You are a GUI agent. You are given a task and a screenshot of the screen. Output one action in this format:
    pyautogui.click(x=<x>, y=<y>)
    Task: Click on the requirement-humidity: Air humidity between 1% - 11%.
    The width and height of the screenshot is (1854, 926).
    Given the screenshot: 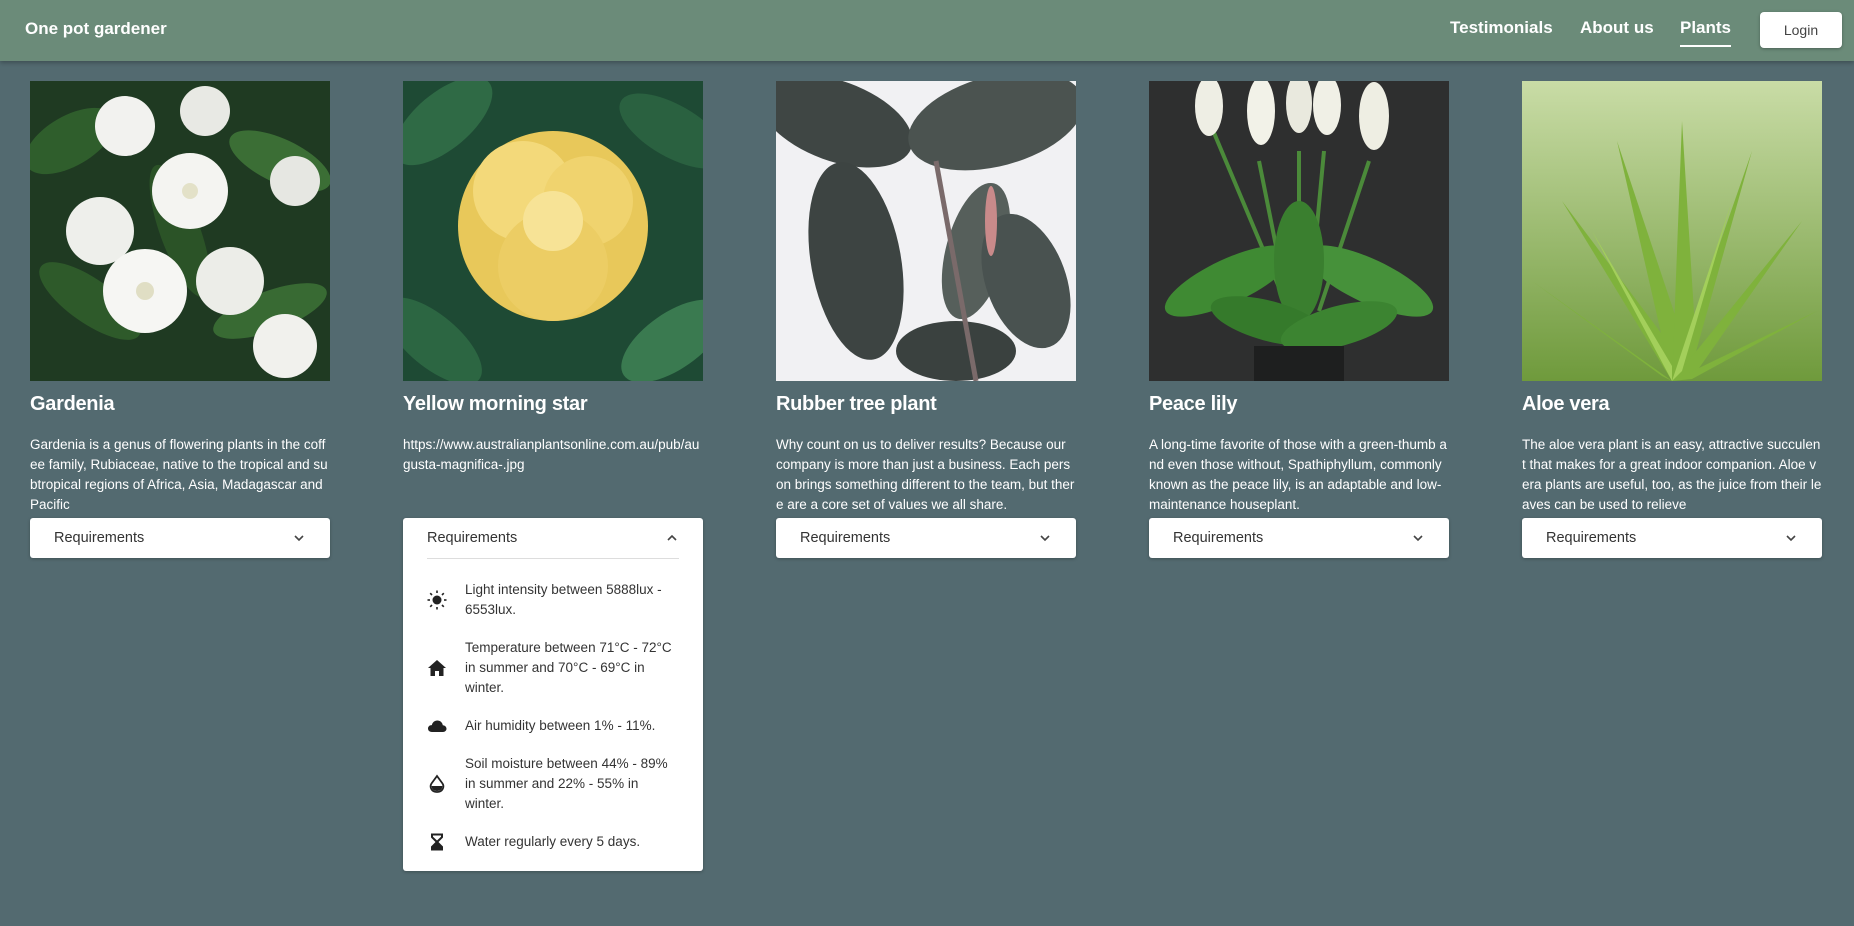 What is the action you would take?
    pyautogui.click(x=553, y=726)
    